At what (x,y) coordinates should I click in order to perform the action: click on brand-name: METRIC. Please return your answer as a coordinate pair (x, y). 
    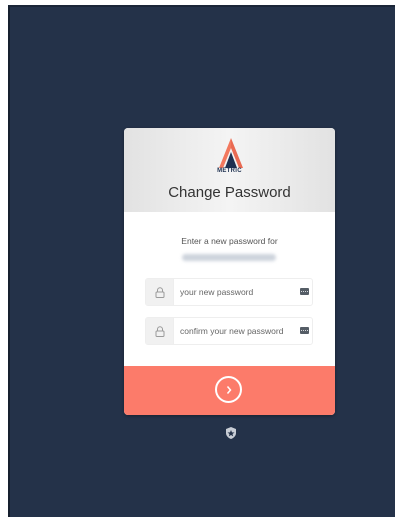
    Looking at the image, I should click on (229, 171).